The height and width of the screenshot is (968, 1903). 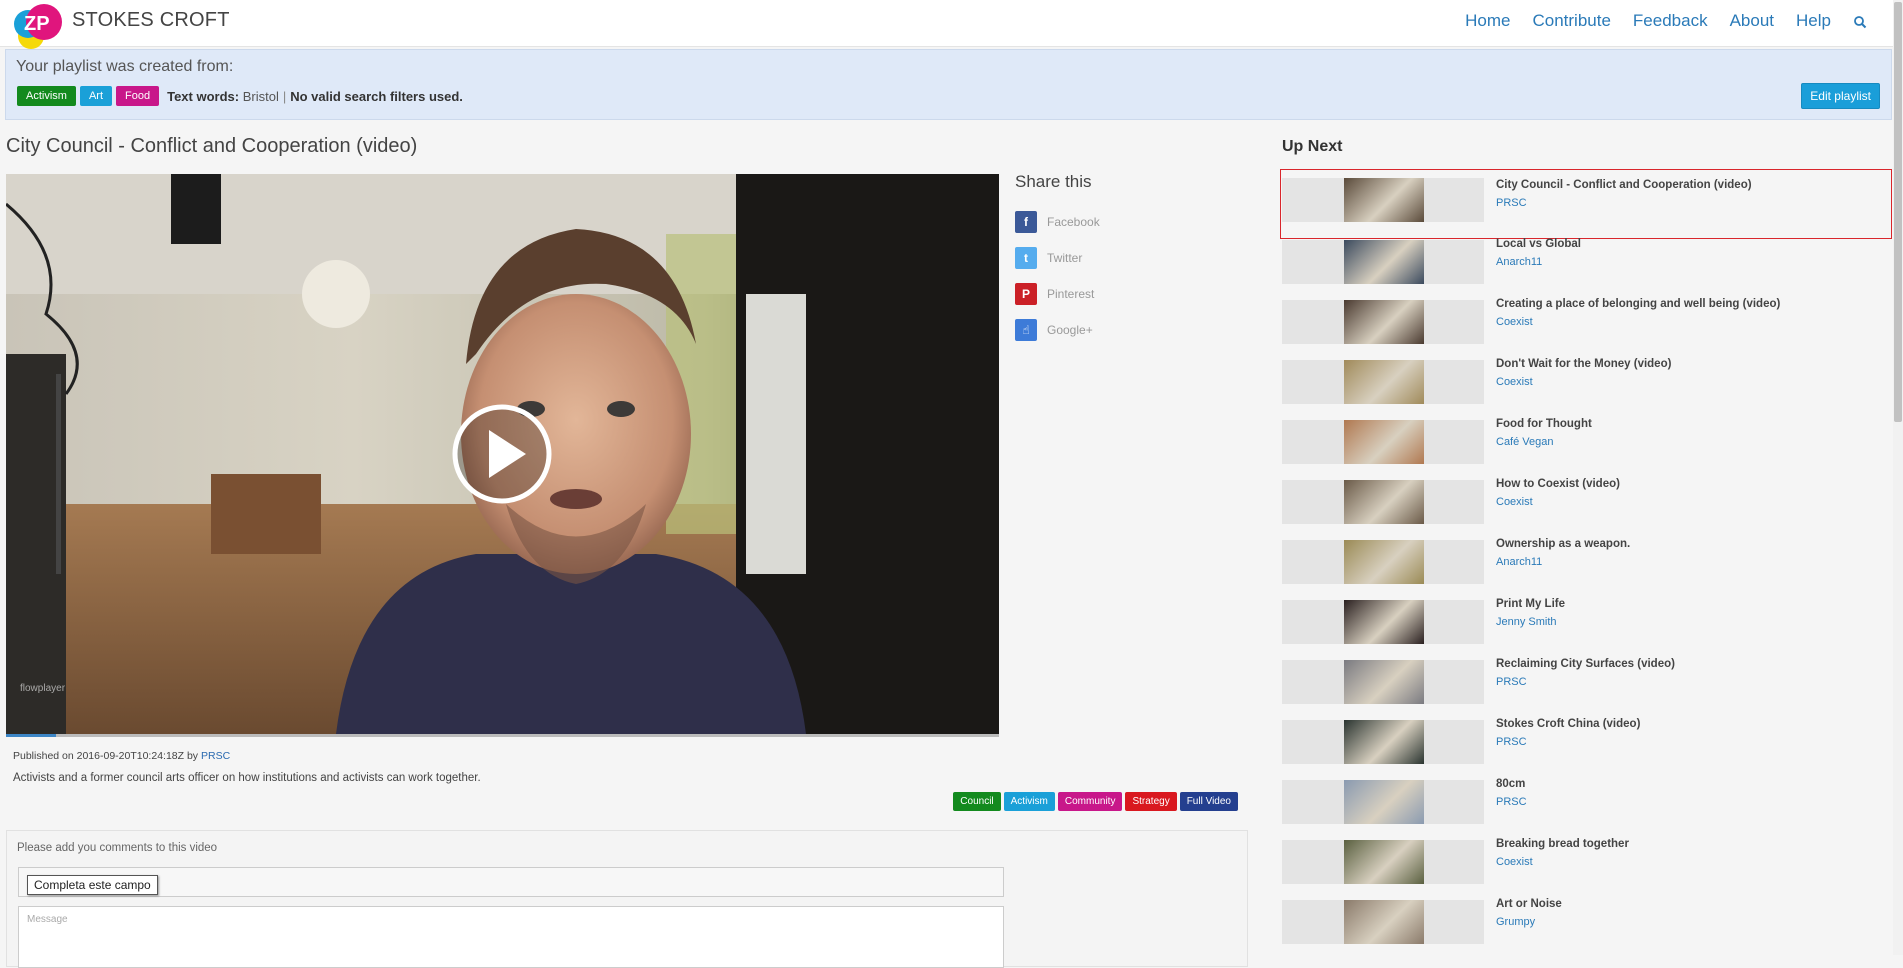 What do you see at coordinates (1562, 844) in the screenshot?
I see `upnext-item-title: Breaking bread together` at bounding box center [1562, 844].